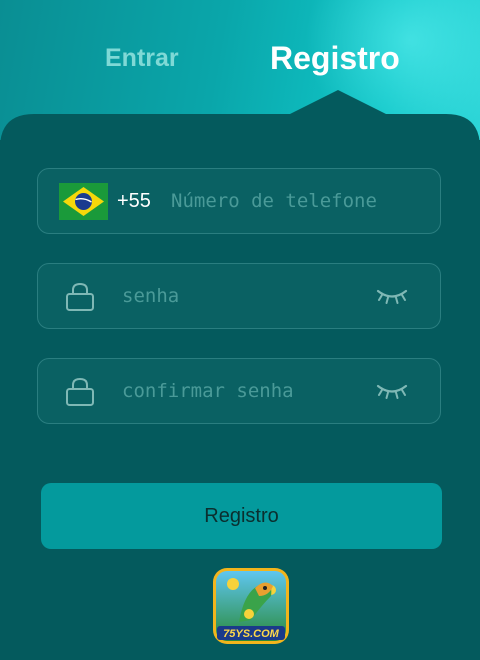 The width and height of the screenshot is (480, 660). Describe the element at coordinates (251, 634) in the screenshot. I see `logo-text: 75YS.COM` at that location.